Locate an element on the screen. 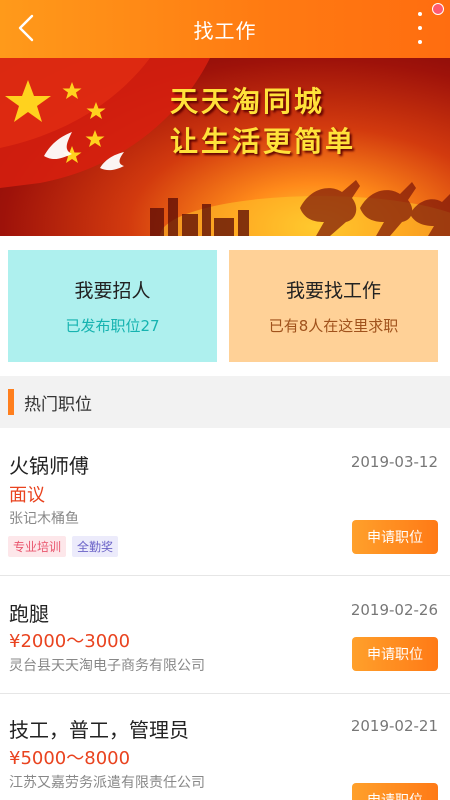 The image size is (450, 800). job-tags: 专业培训 全勤奖 is located at coordinates (63, 546).